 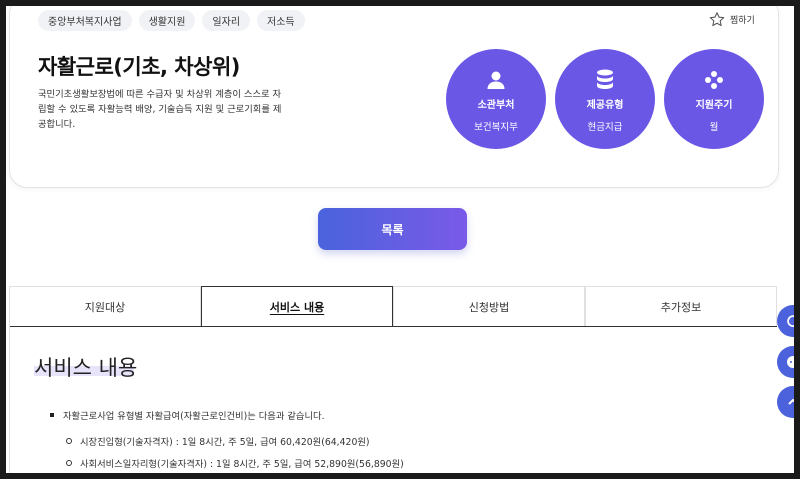 What do you see at coordinates (496, 105) in the screenshot?
I see `info-label: 소관부처` at bounding box center [496, 105].